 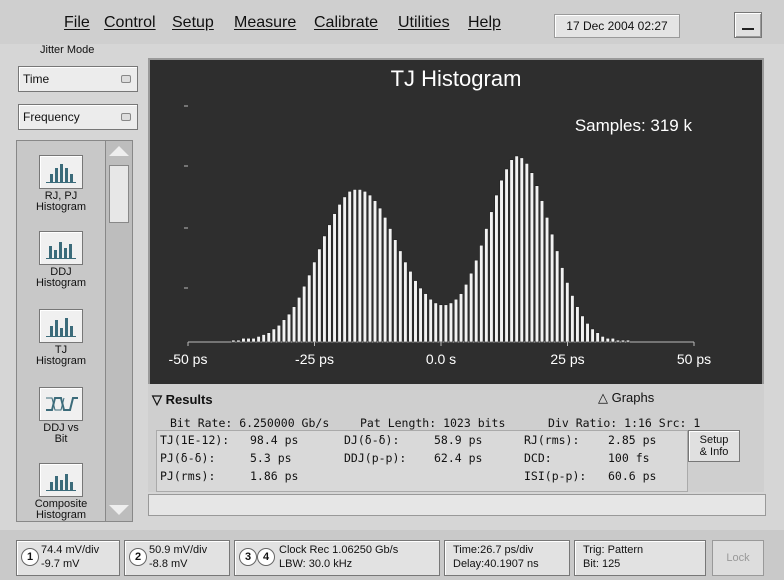 What do you see at coordinates (250, 423) in the screenshot?
I see `bit-rate: Bit Rate: 6.250000 Gb/s` at bounding box center [250, 423].